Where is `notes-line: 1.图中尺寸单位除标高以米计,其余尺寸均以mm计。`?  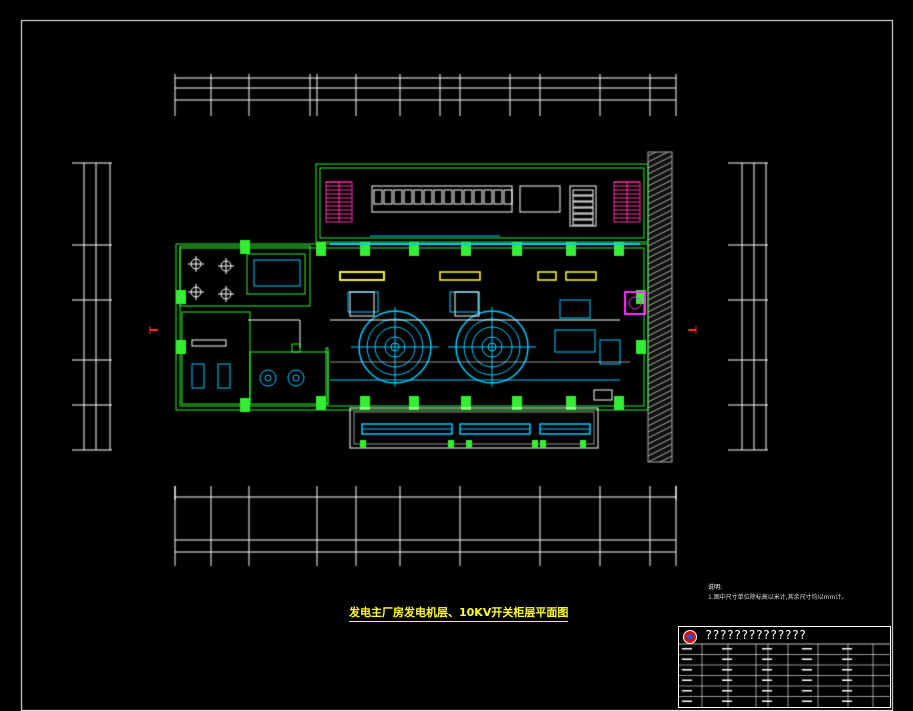
notes-line: 1.图中尺寸单位除标高以米计,其余尺寸均以mm计。 is located at coordinates (778, 597).